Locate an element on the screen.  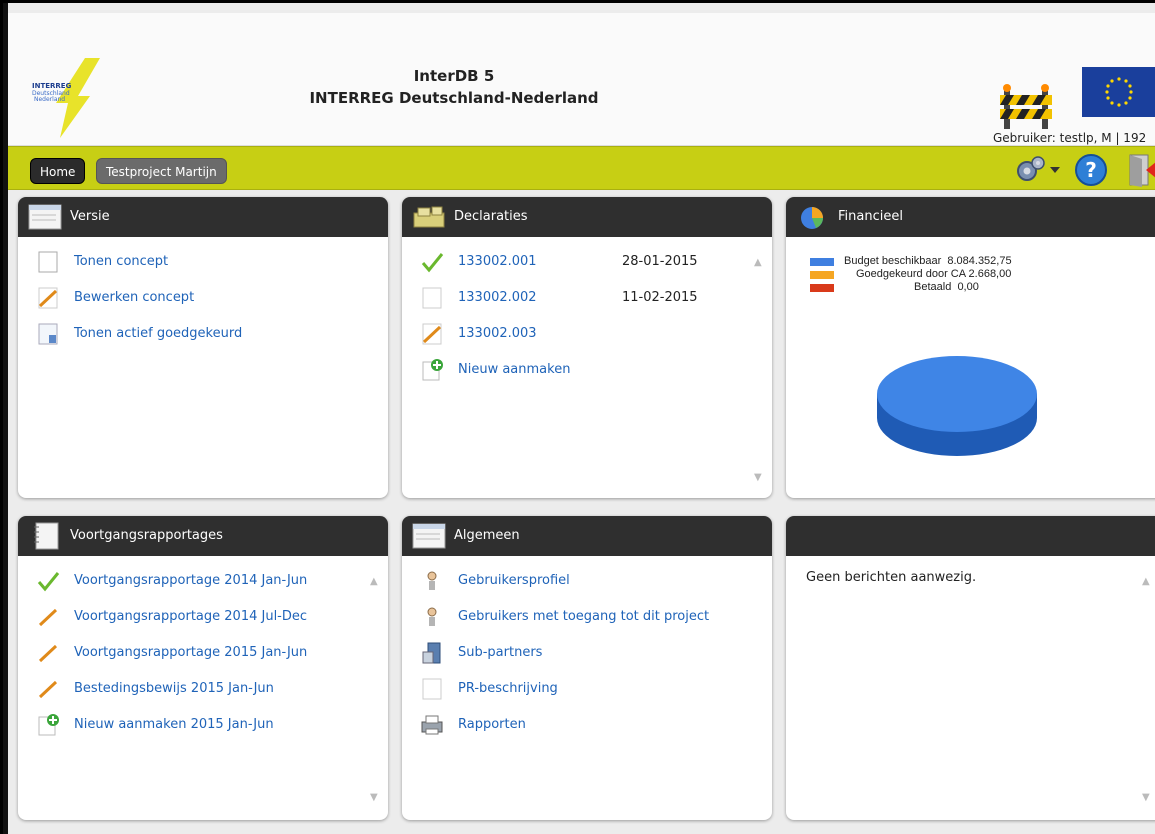
pr-beschrijving-link: PR-beschrijving is located at coordinates (508, 688).